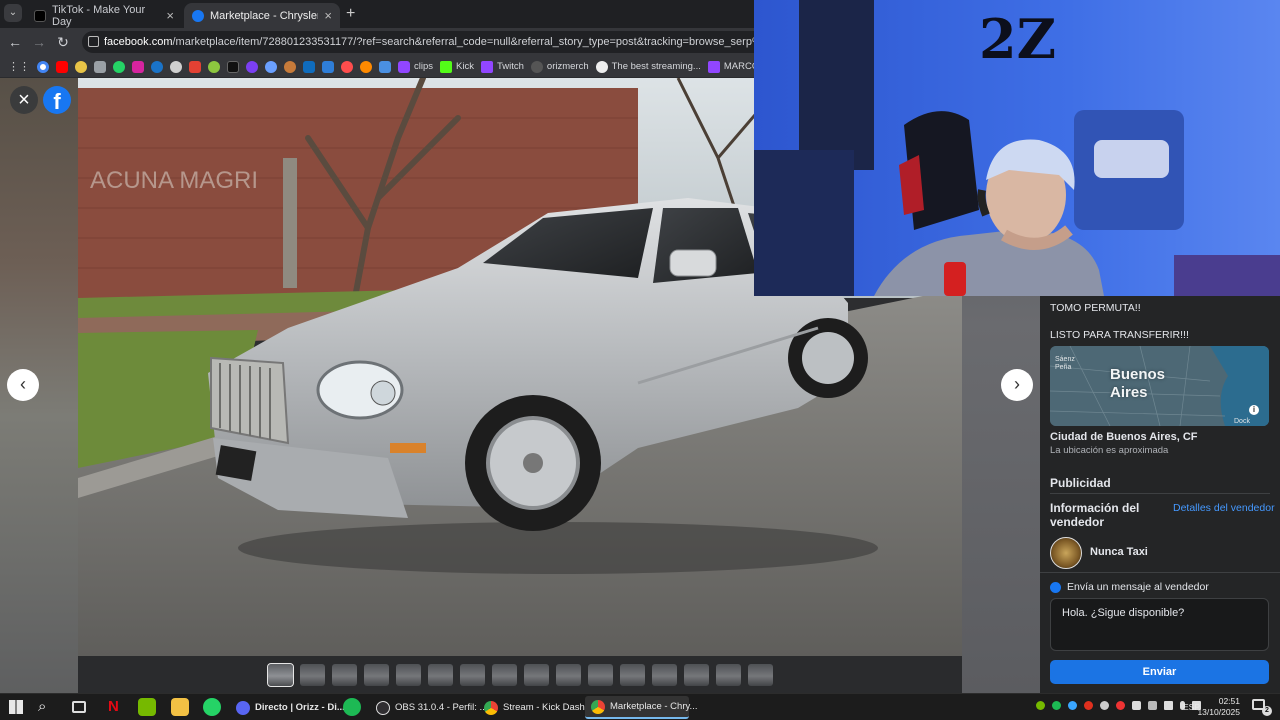 This screenshot has height=720, width=1280. What do you see at coordinates (63, 42) in the screenshot?
I see `reload-icon: ↻` at bounding box center [63, 42].